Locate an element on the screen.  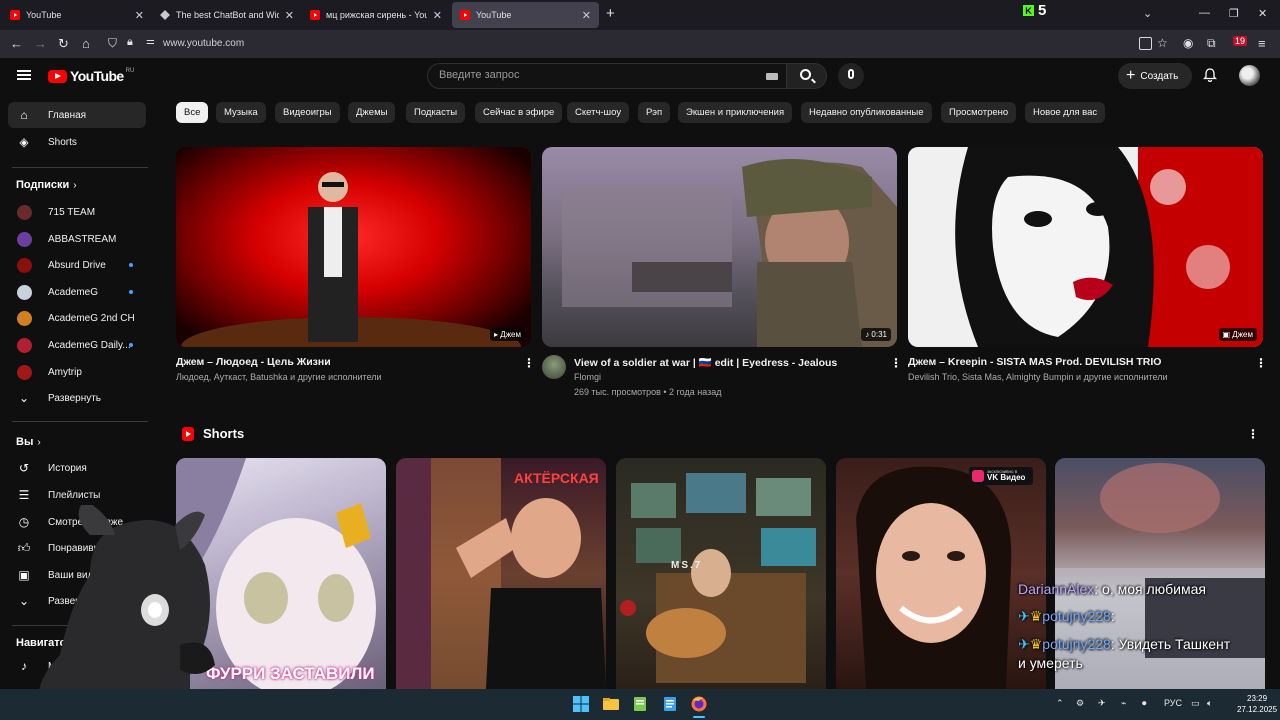
address-bar: www.youtube.com is located at coordinates (203, 43).